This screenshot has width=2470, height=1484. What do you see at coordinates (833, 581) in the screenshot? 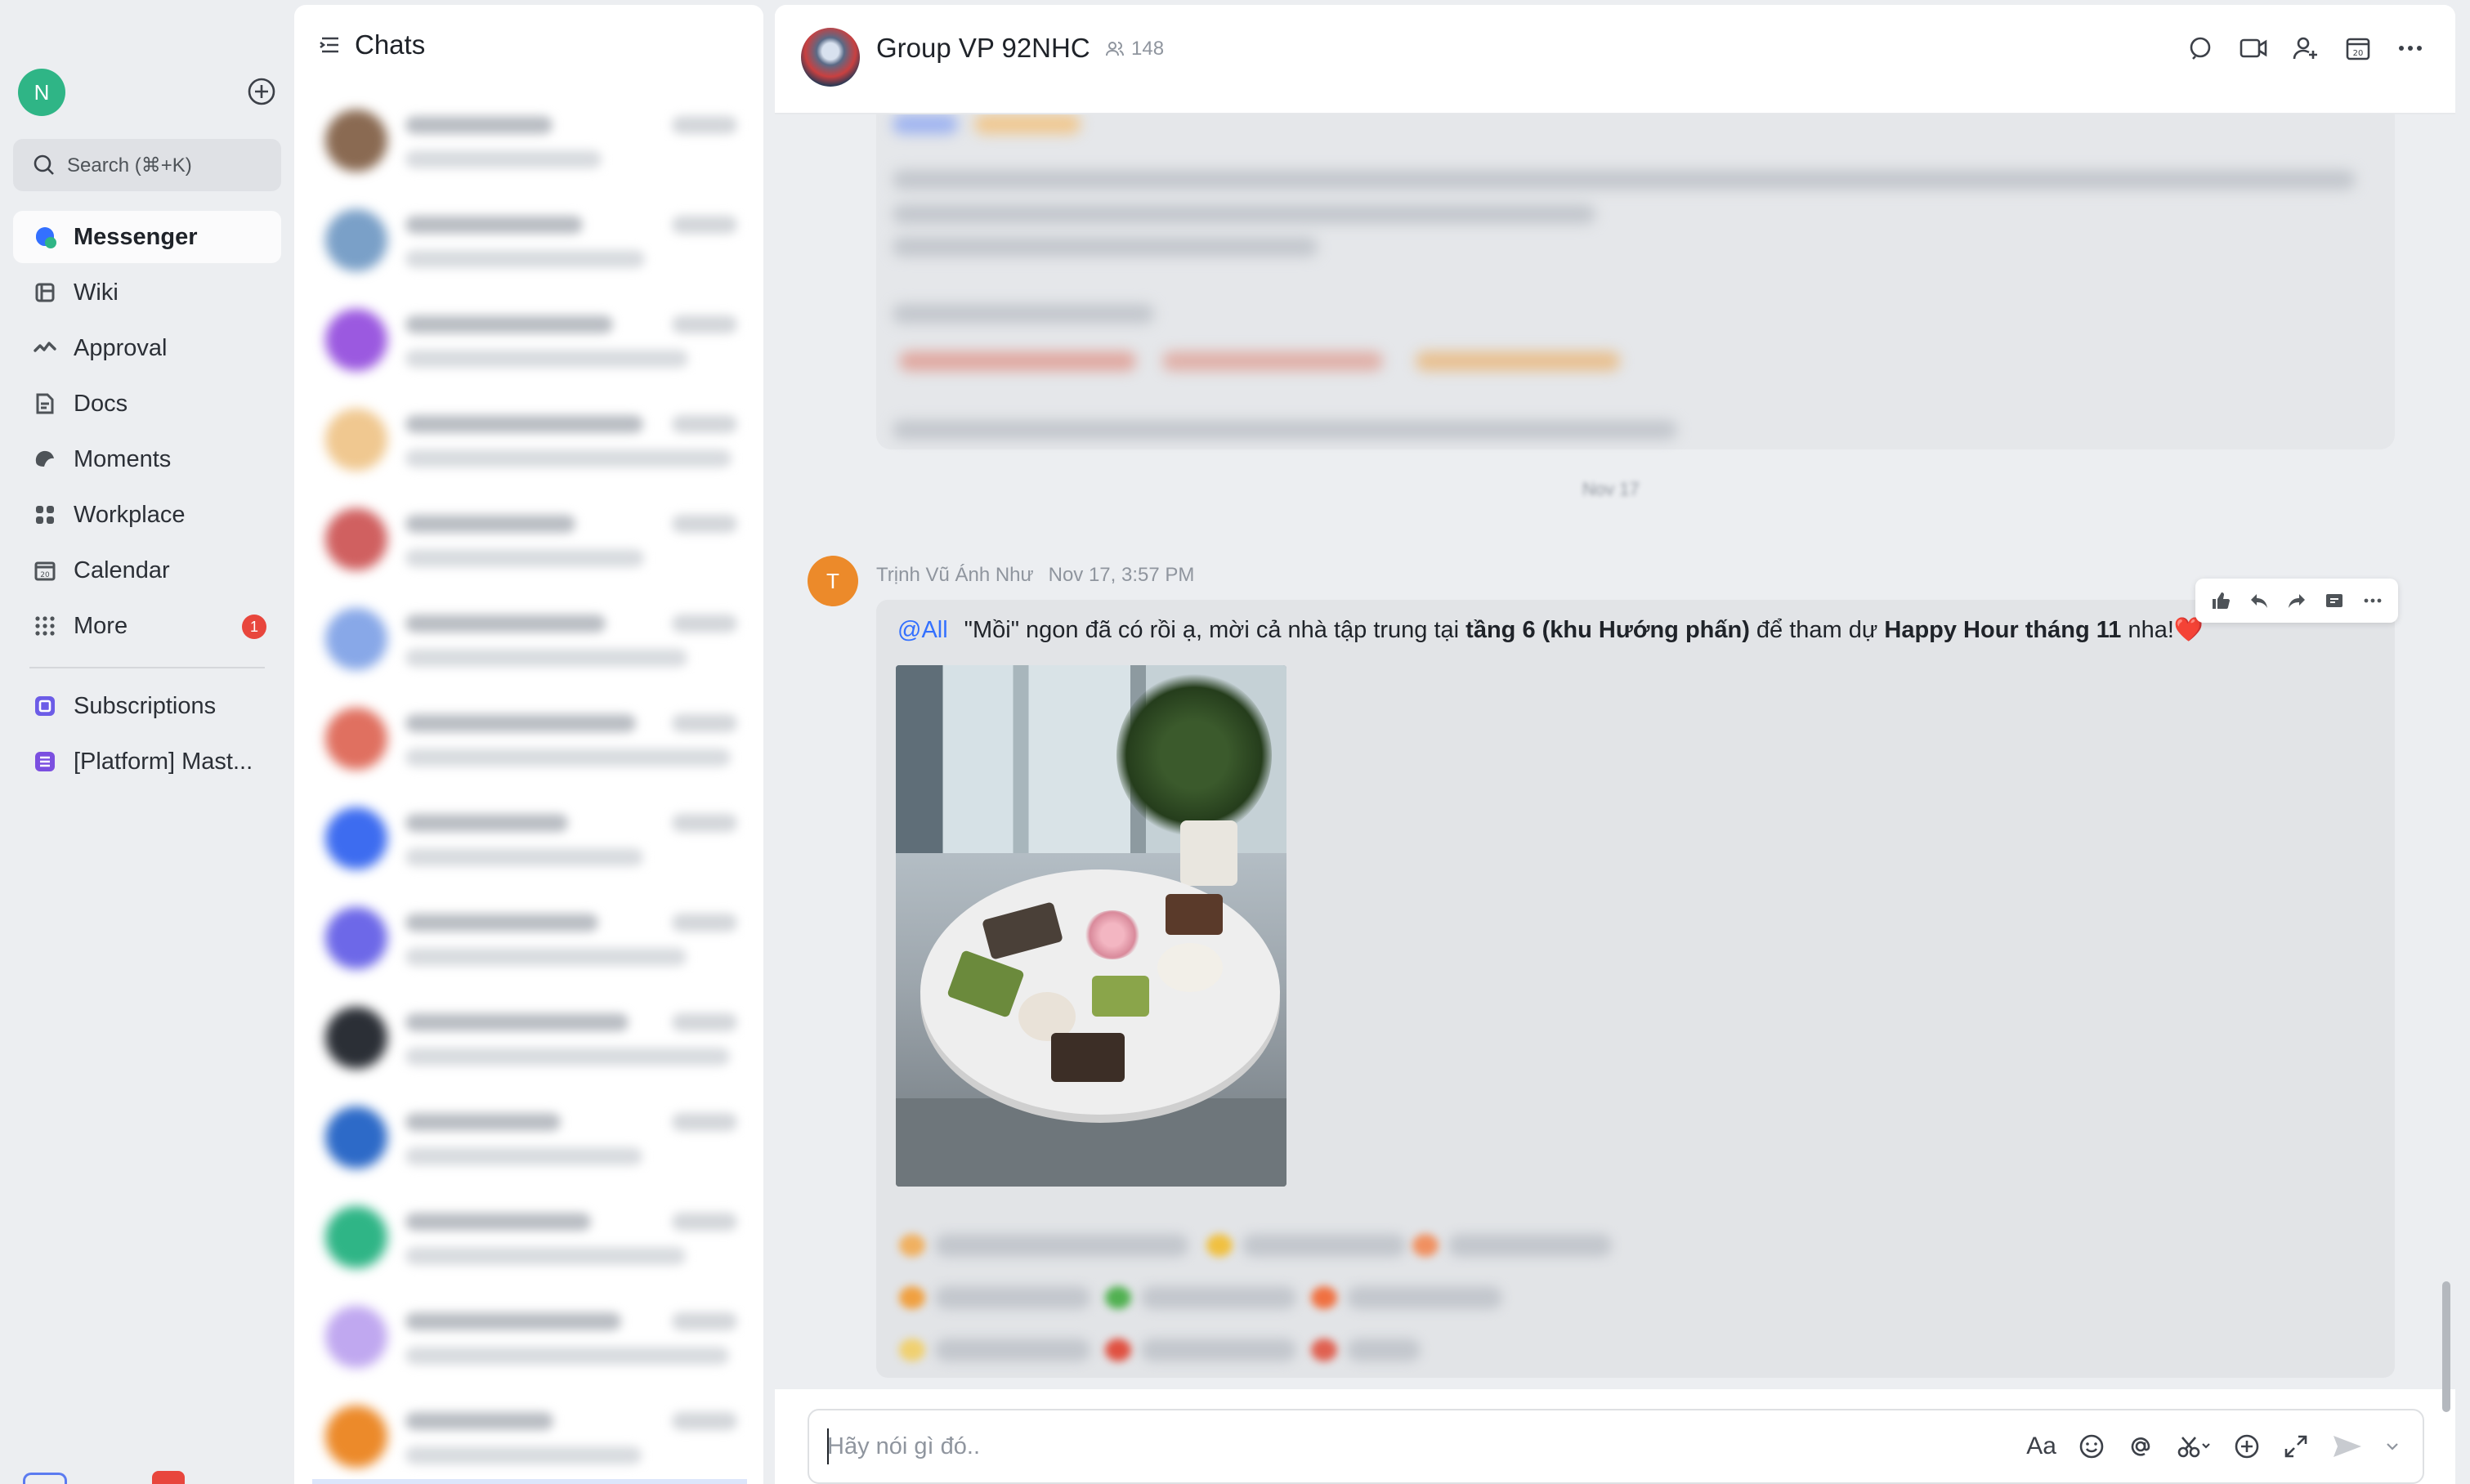
I see `sender-avatar: T` at bounding box center [833, 581].